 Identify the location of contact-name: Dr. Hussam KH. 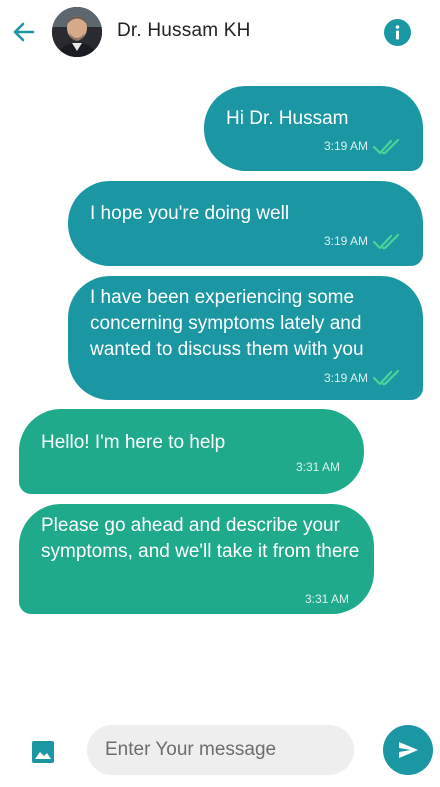
(184, 31).